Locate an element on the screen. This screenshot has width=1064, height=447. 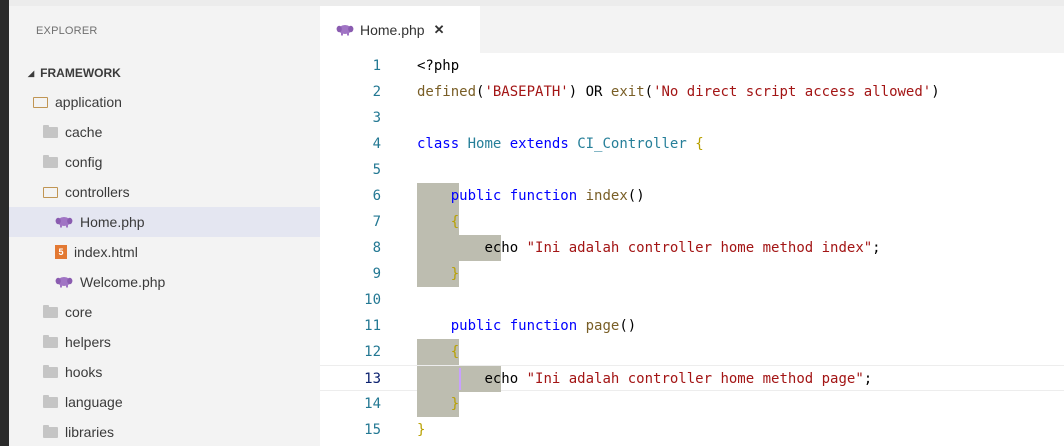
code-line: 7 { is located at coordinates (692, 222).